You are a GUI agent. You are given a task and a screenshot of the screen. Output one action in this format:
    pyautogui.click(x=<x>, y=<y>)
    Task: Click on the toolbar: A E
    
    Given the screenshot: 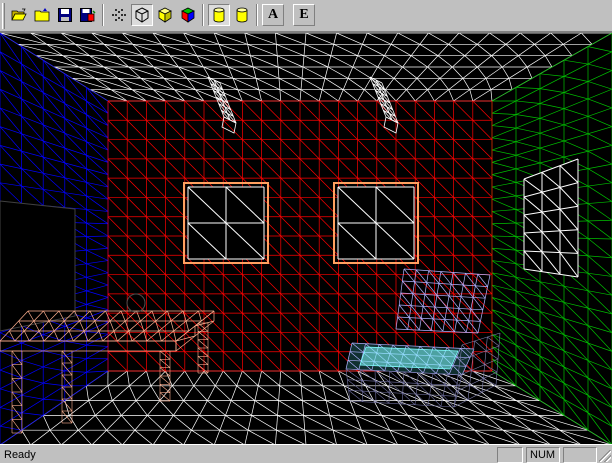 What is the action you would take?
    pyautogui.click(x=306, y=16)
    